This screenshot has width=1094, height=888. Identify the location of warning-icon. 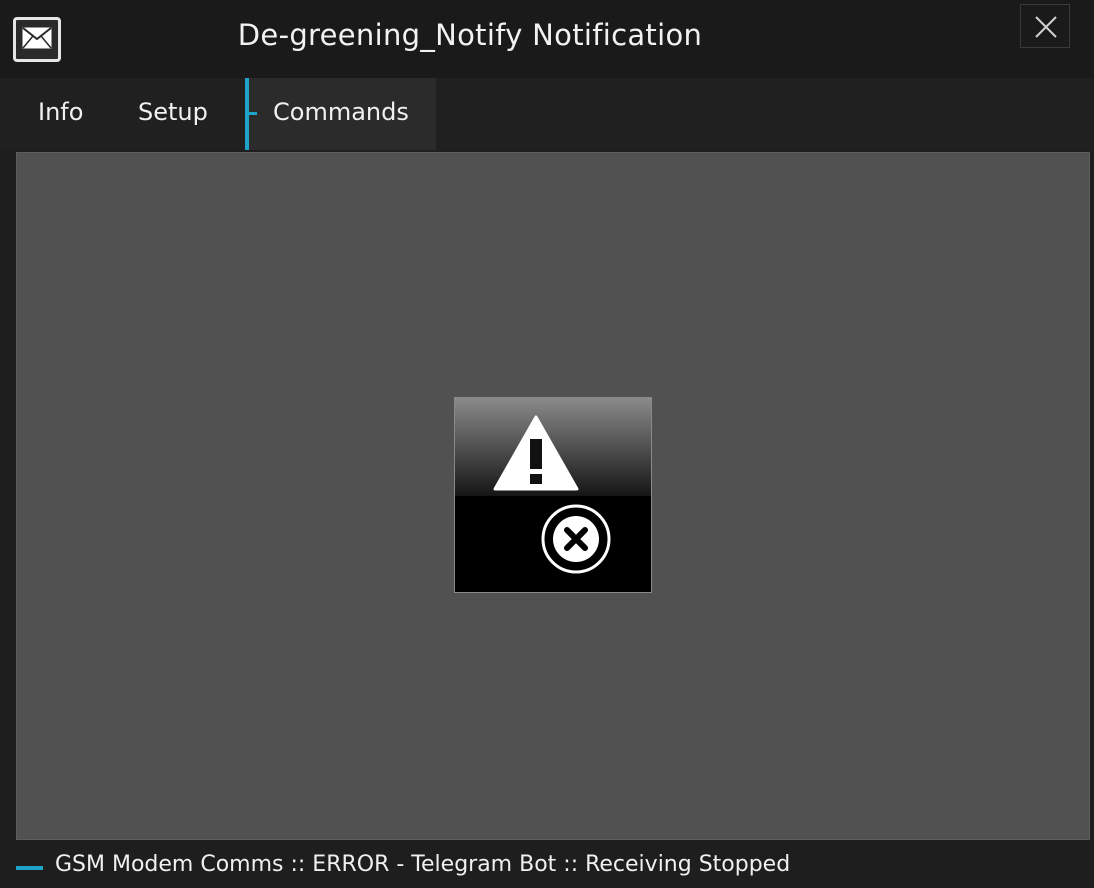
(536, 453).